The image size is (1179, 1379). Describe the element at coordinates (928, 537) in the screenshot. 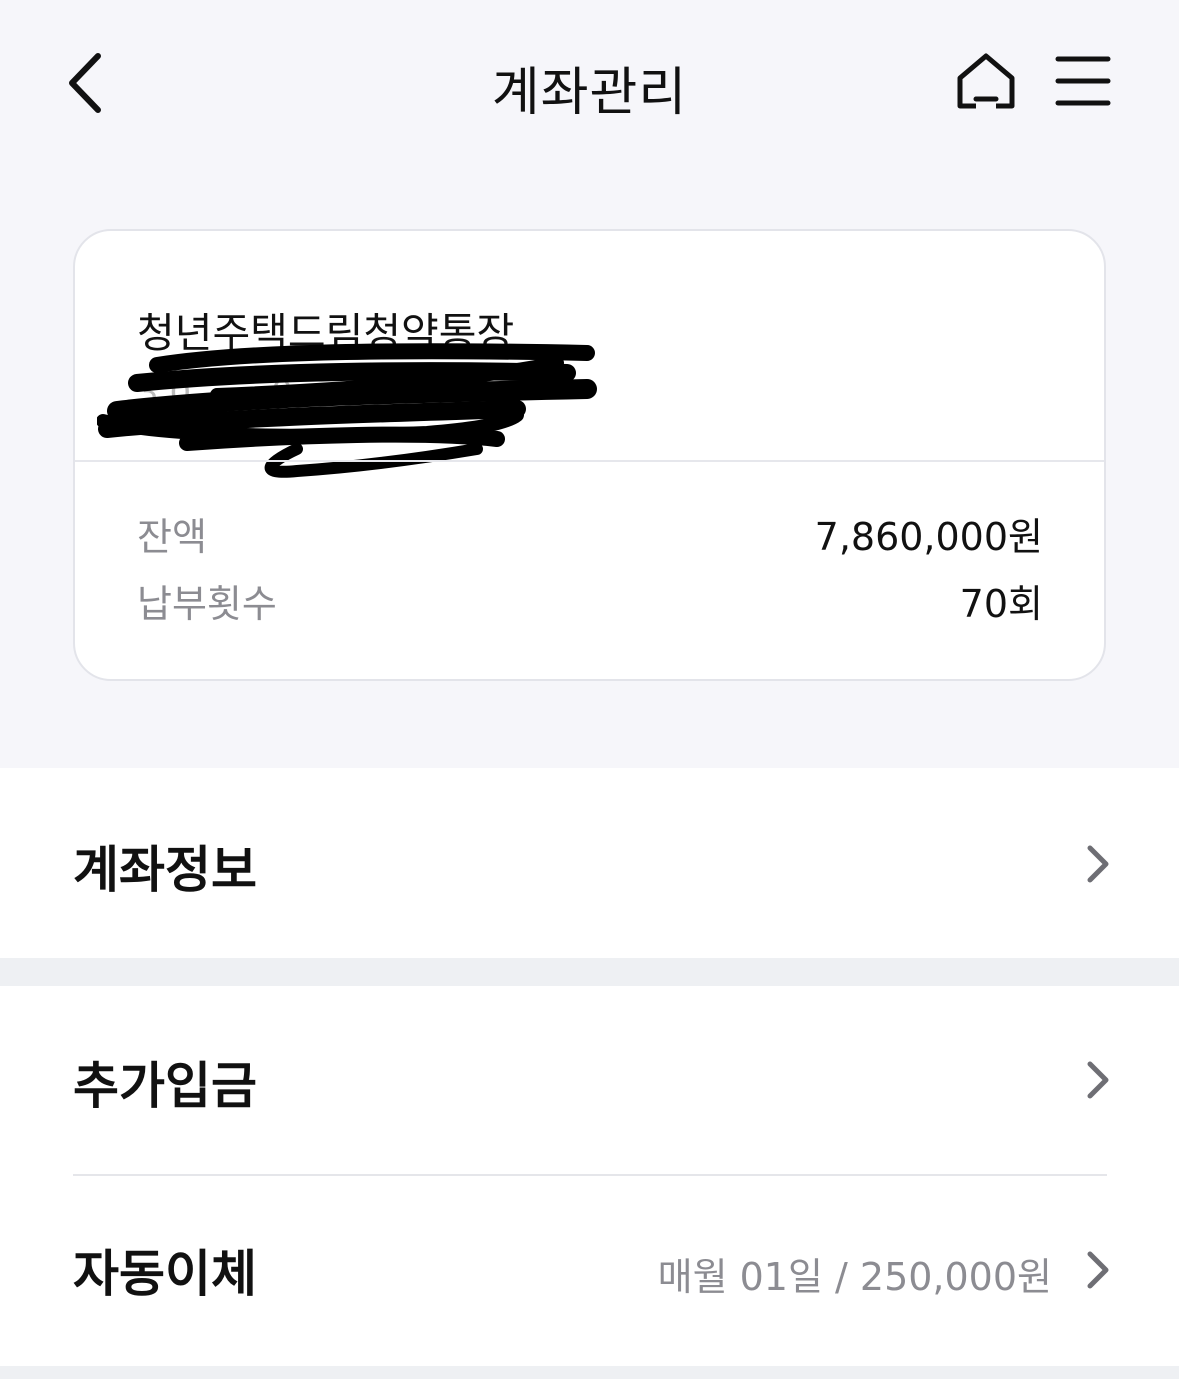

I see `balance-value: 7,860,000원` at that location.